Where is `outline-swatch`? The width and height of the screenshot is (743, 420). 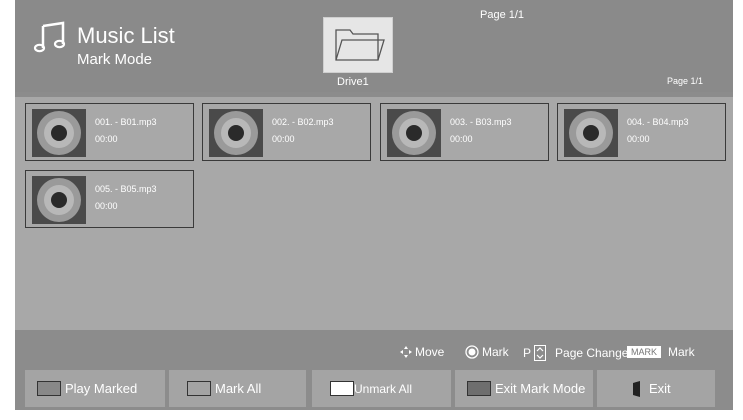 outline-swatch is located at coordinates (199, 388).